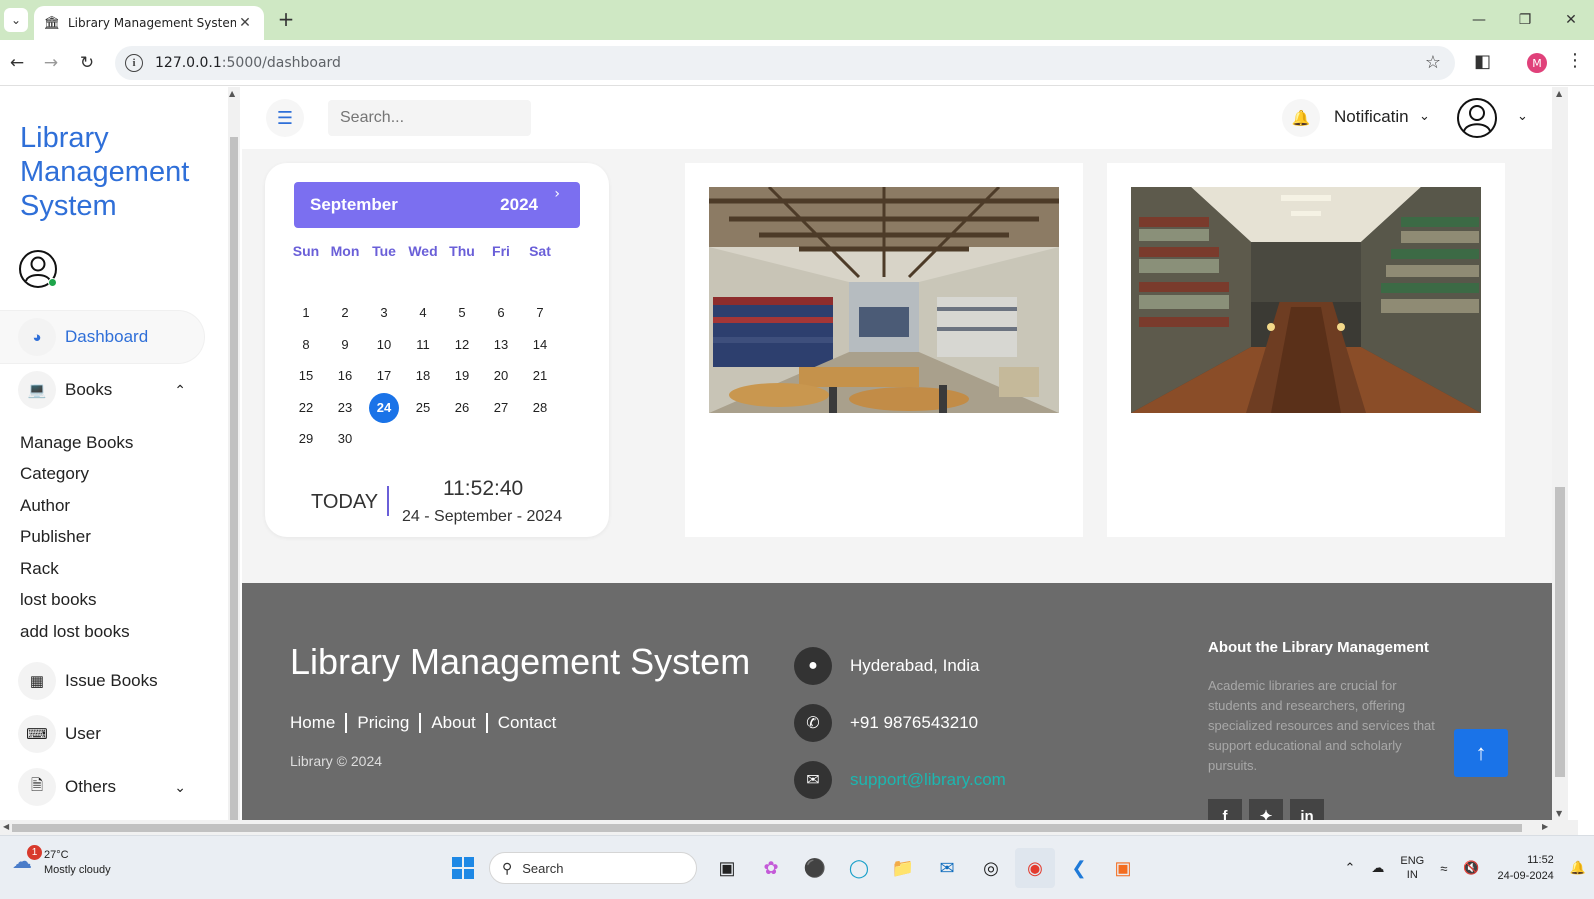 The height and width of the screenshot is (899, 1594). What do you see at coordinates (1526, 868) in the screenshot?
I see `taskbar-clock: 11:52 24-09-2024` at bounding box center [1526, 868].